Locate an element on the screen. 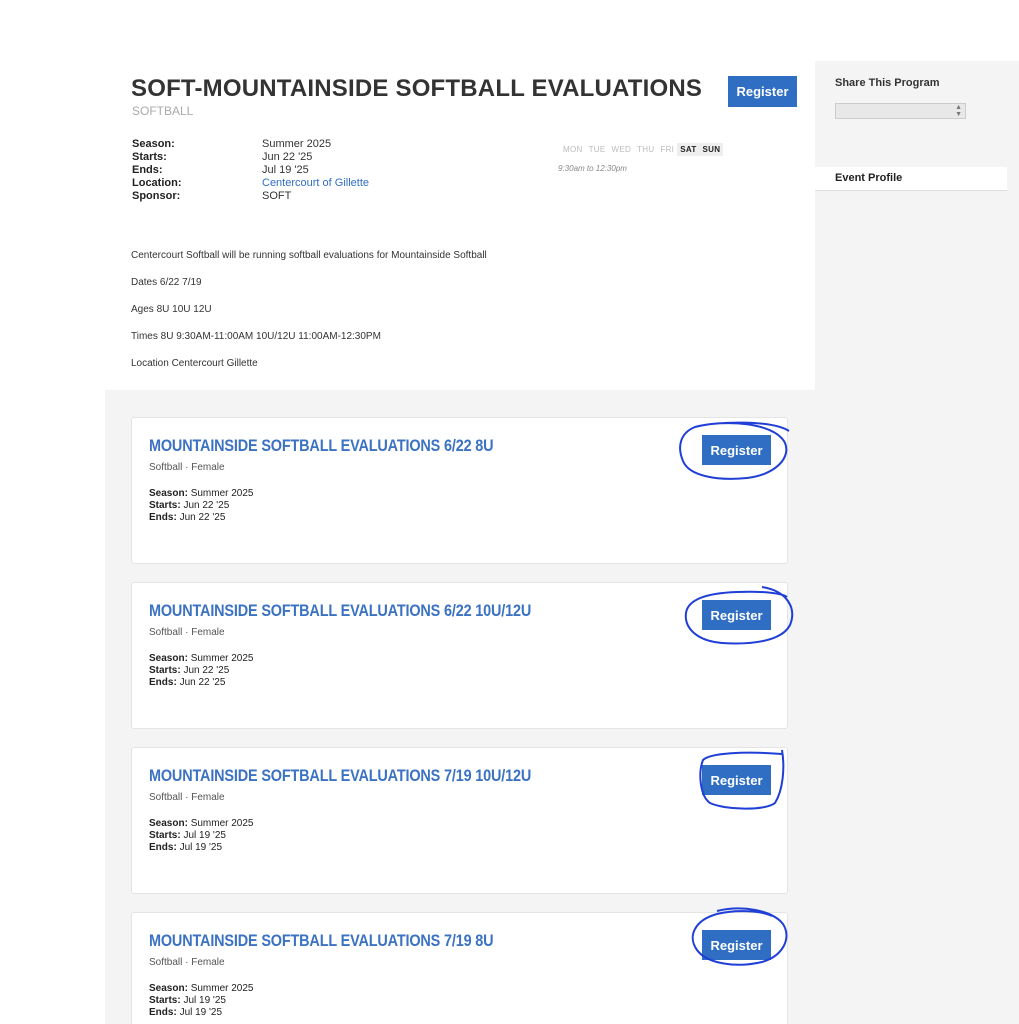 The image size is (1019, 1024). page-title: SOFT-MOUNTAINSIDE SOFTBALL EVALUATIONS is located at coordinates (417, 88).